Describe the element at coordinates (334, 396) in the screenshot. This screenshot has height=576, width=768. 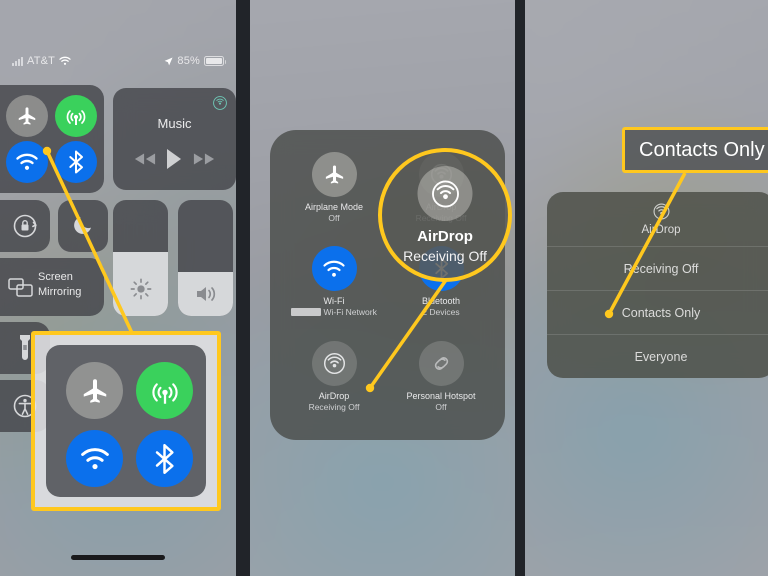
I see `tile-title: AirDrop` at that location.